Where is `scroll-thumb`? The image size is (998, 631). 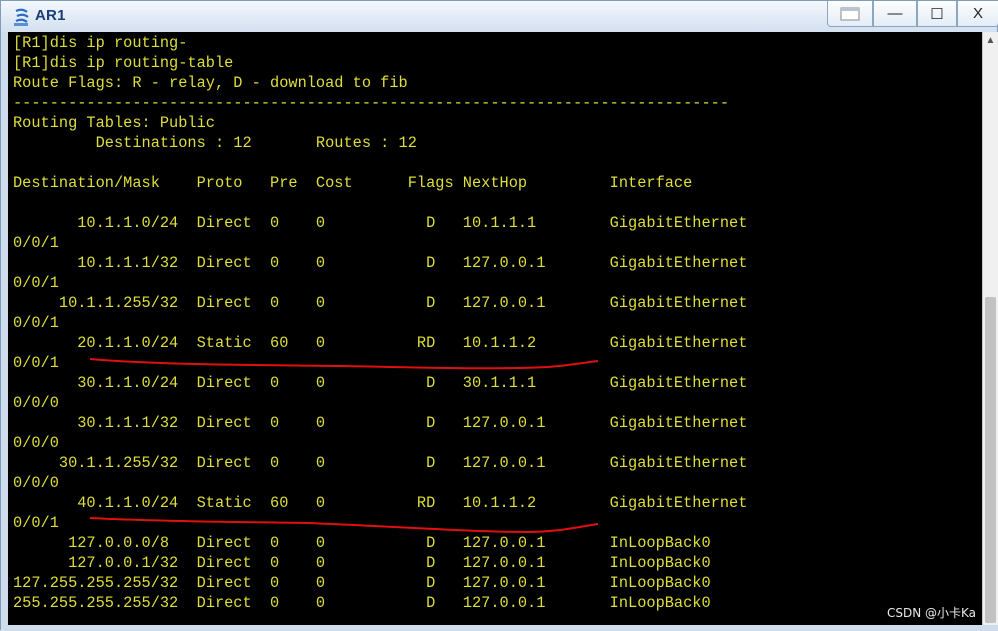
scroll-thumb is located at coordinates (990, 460).